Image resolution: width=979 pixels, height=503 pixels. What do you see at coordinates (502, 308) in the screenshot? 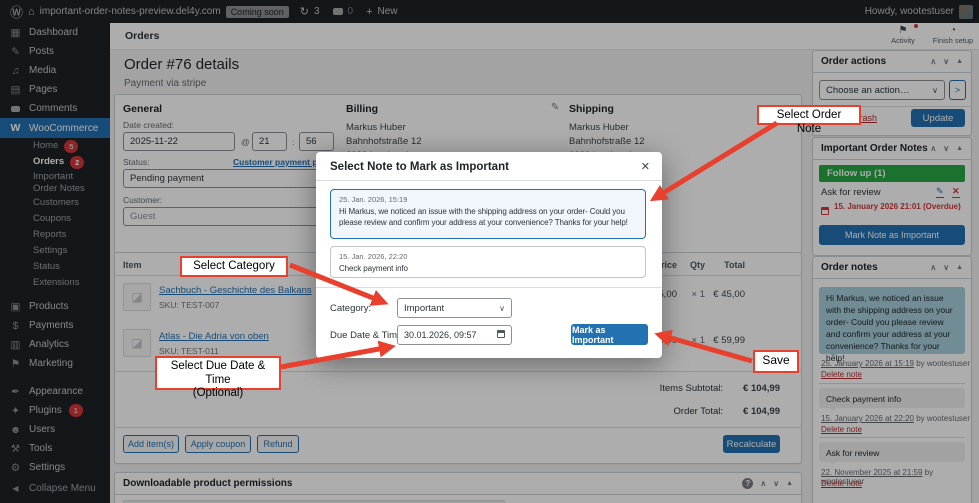
I see `chevron-down-icon: ∨` at bounding box center [502, 308].